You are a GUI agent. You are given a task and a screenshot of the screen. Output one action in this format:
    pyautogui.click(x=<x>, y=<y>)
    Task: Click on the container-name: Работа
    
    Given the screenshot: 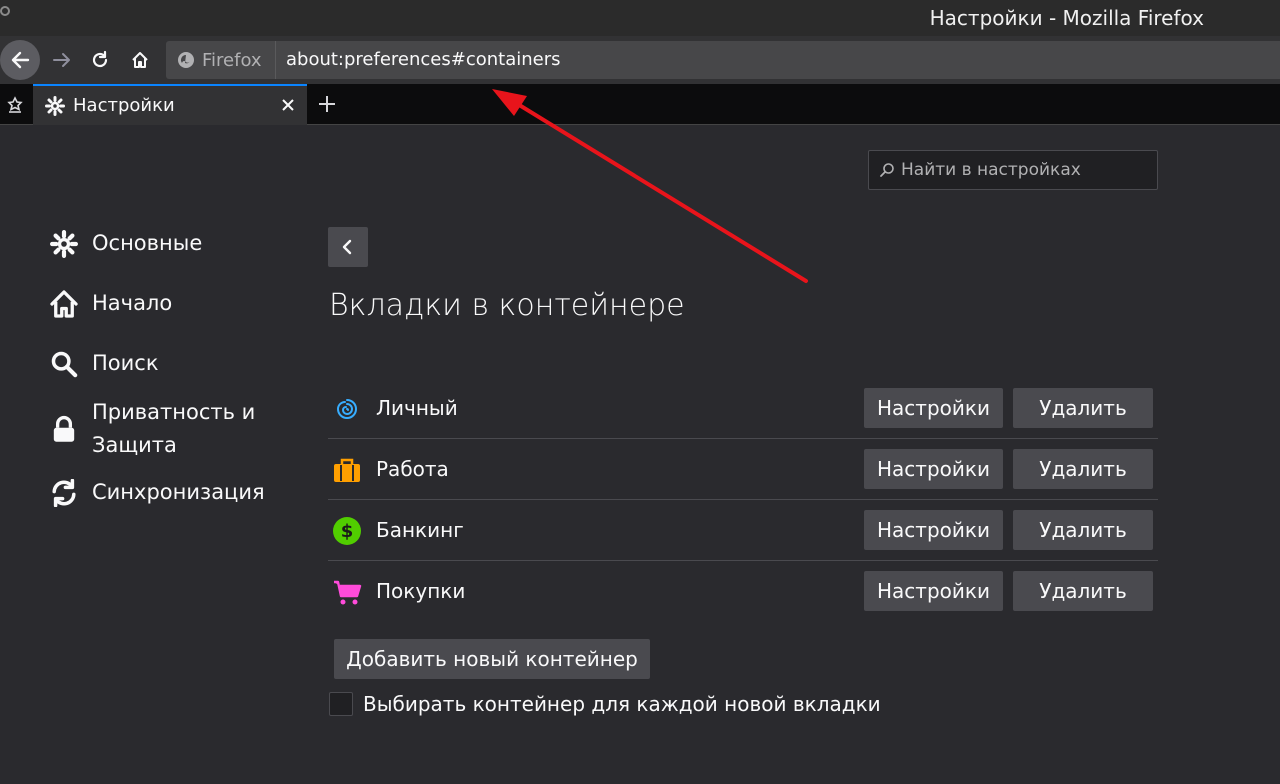 What is the action you would take?
    pyautogui.click(x=412, y=469)
    